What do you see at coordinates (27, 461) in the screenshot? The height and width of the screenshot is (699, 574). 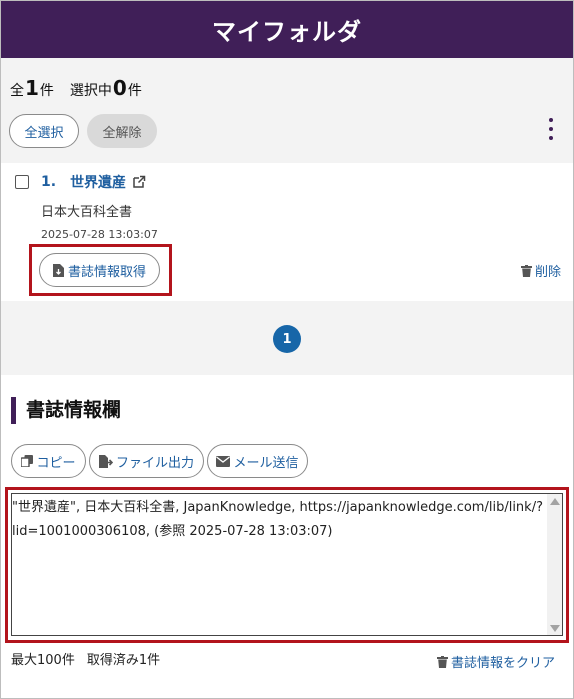 I see `copy-icon` at bounding box center [27, 461].